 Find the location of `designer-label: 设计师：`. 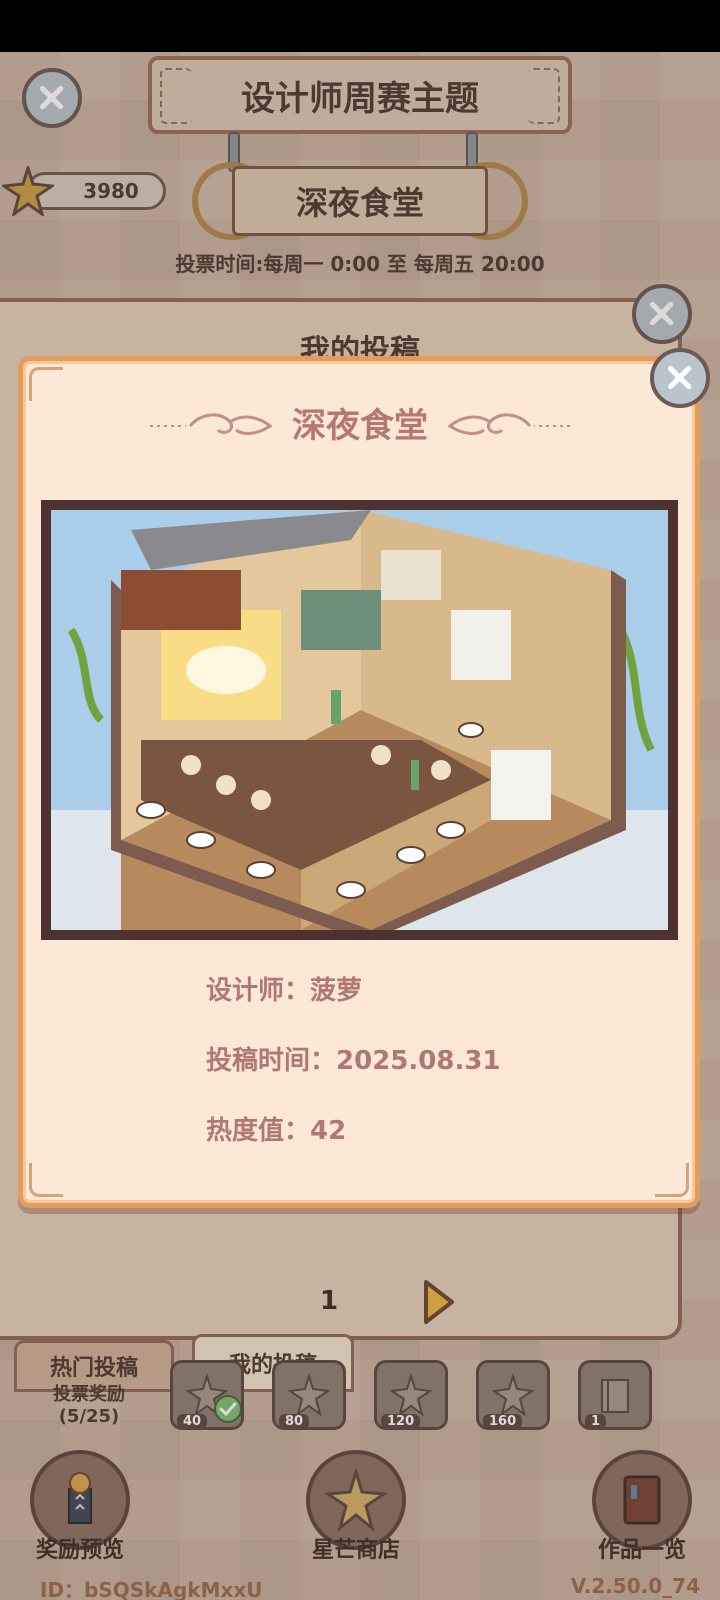

designer-label: 设计师： is located at coordinates (258, 991).